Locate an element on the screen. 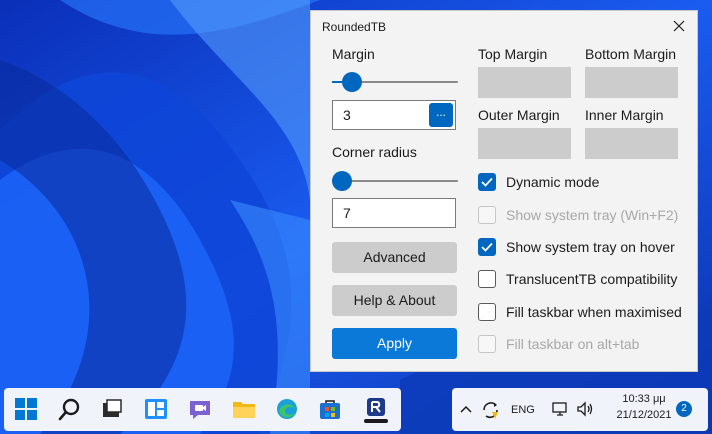 The width and height of the screenshot is (712, 434). bottom-margin-input is located at coordinates (631, 82).